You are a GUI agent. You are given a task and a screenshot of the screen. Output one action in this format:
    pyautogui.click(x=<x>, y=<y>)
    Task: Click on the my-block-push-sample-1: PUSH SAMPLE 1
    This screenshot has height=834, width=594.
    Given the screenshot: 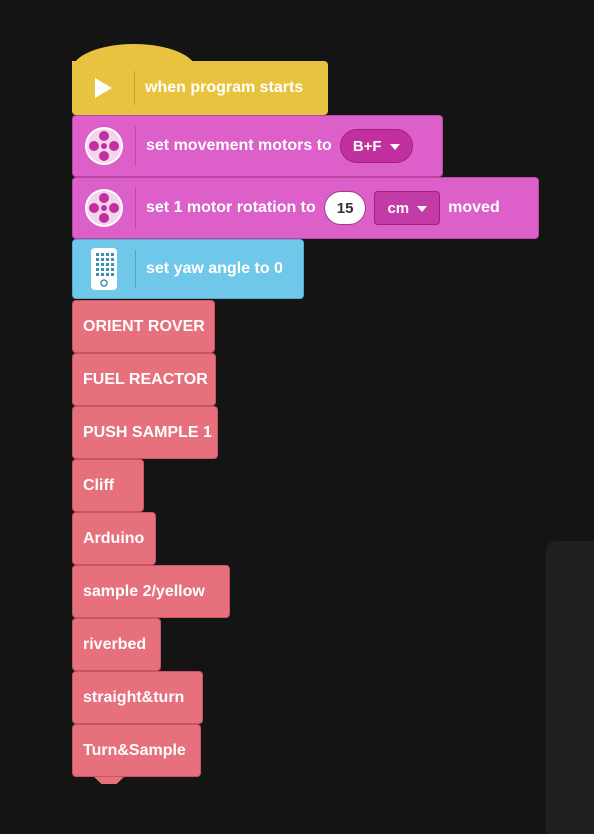 What is the action you would take?
    pyautogui.click(x=145, y=432)
    